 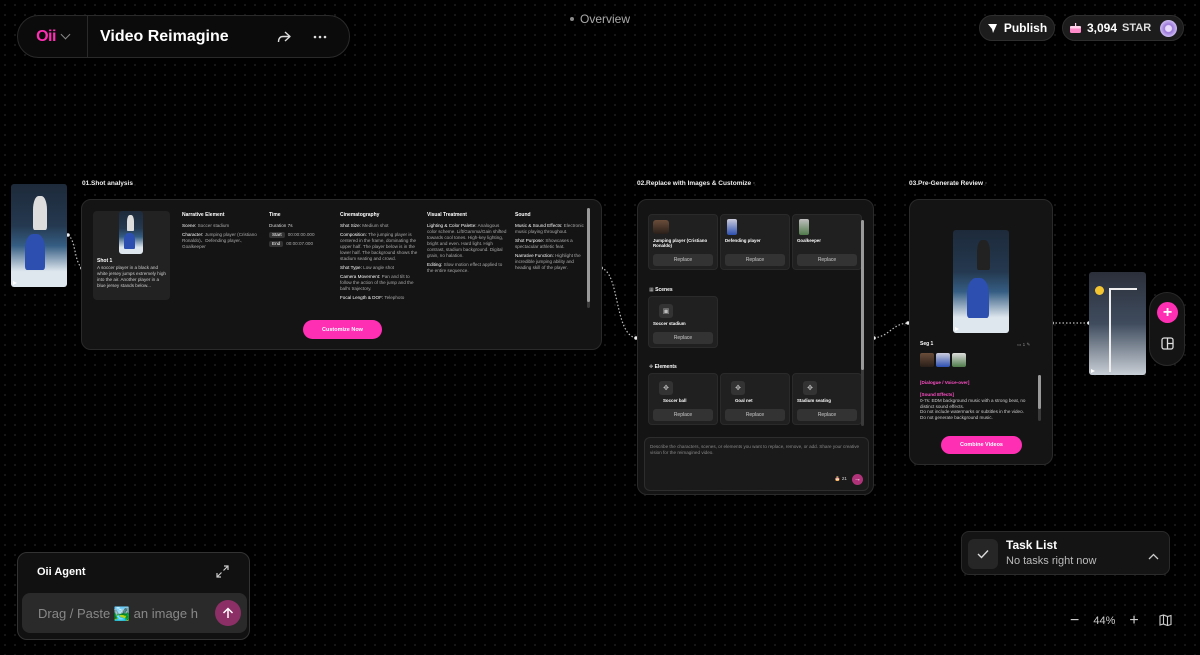 What do you see at coordinates (375, 225) in the screenshot?
I see `shot-size-value: Medium shot` at bounding box center [375, 225].